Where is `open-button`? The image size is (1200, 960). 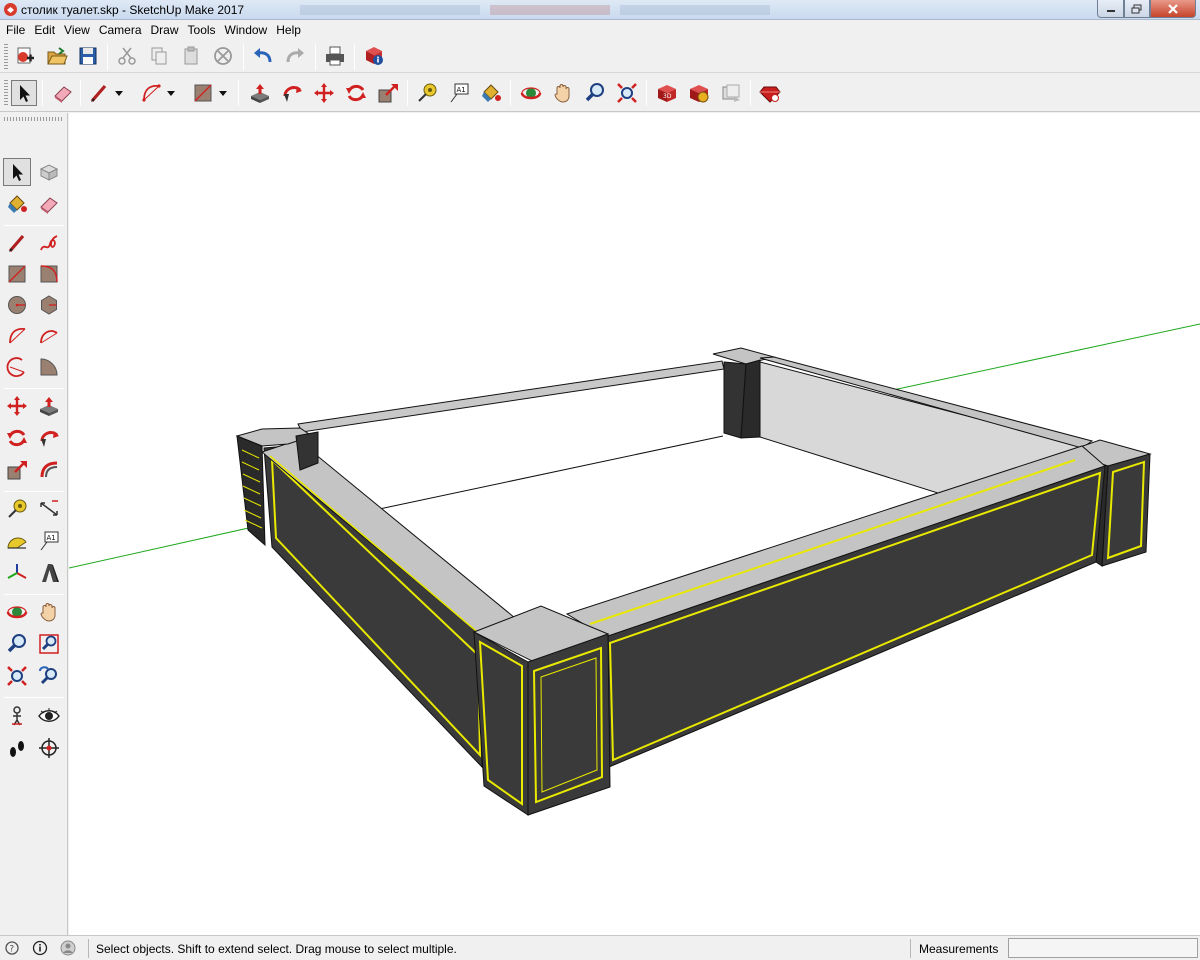
open-button is located at coordinates (57, 56).